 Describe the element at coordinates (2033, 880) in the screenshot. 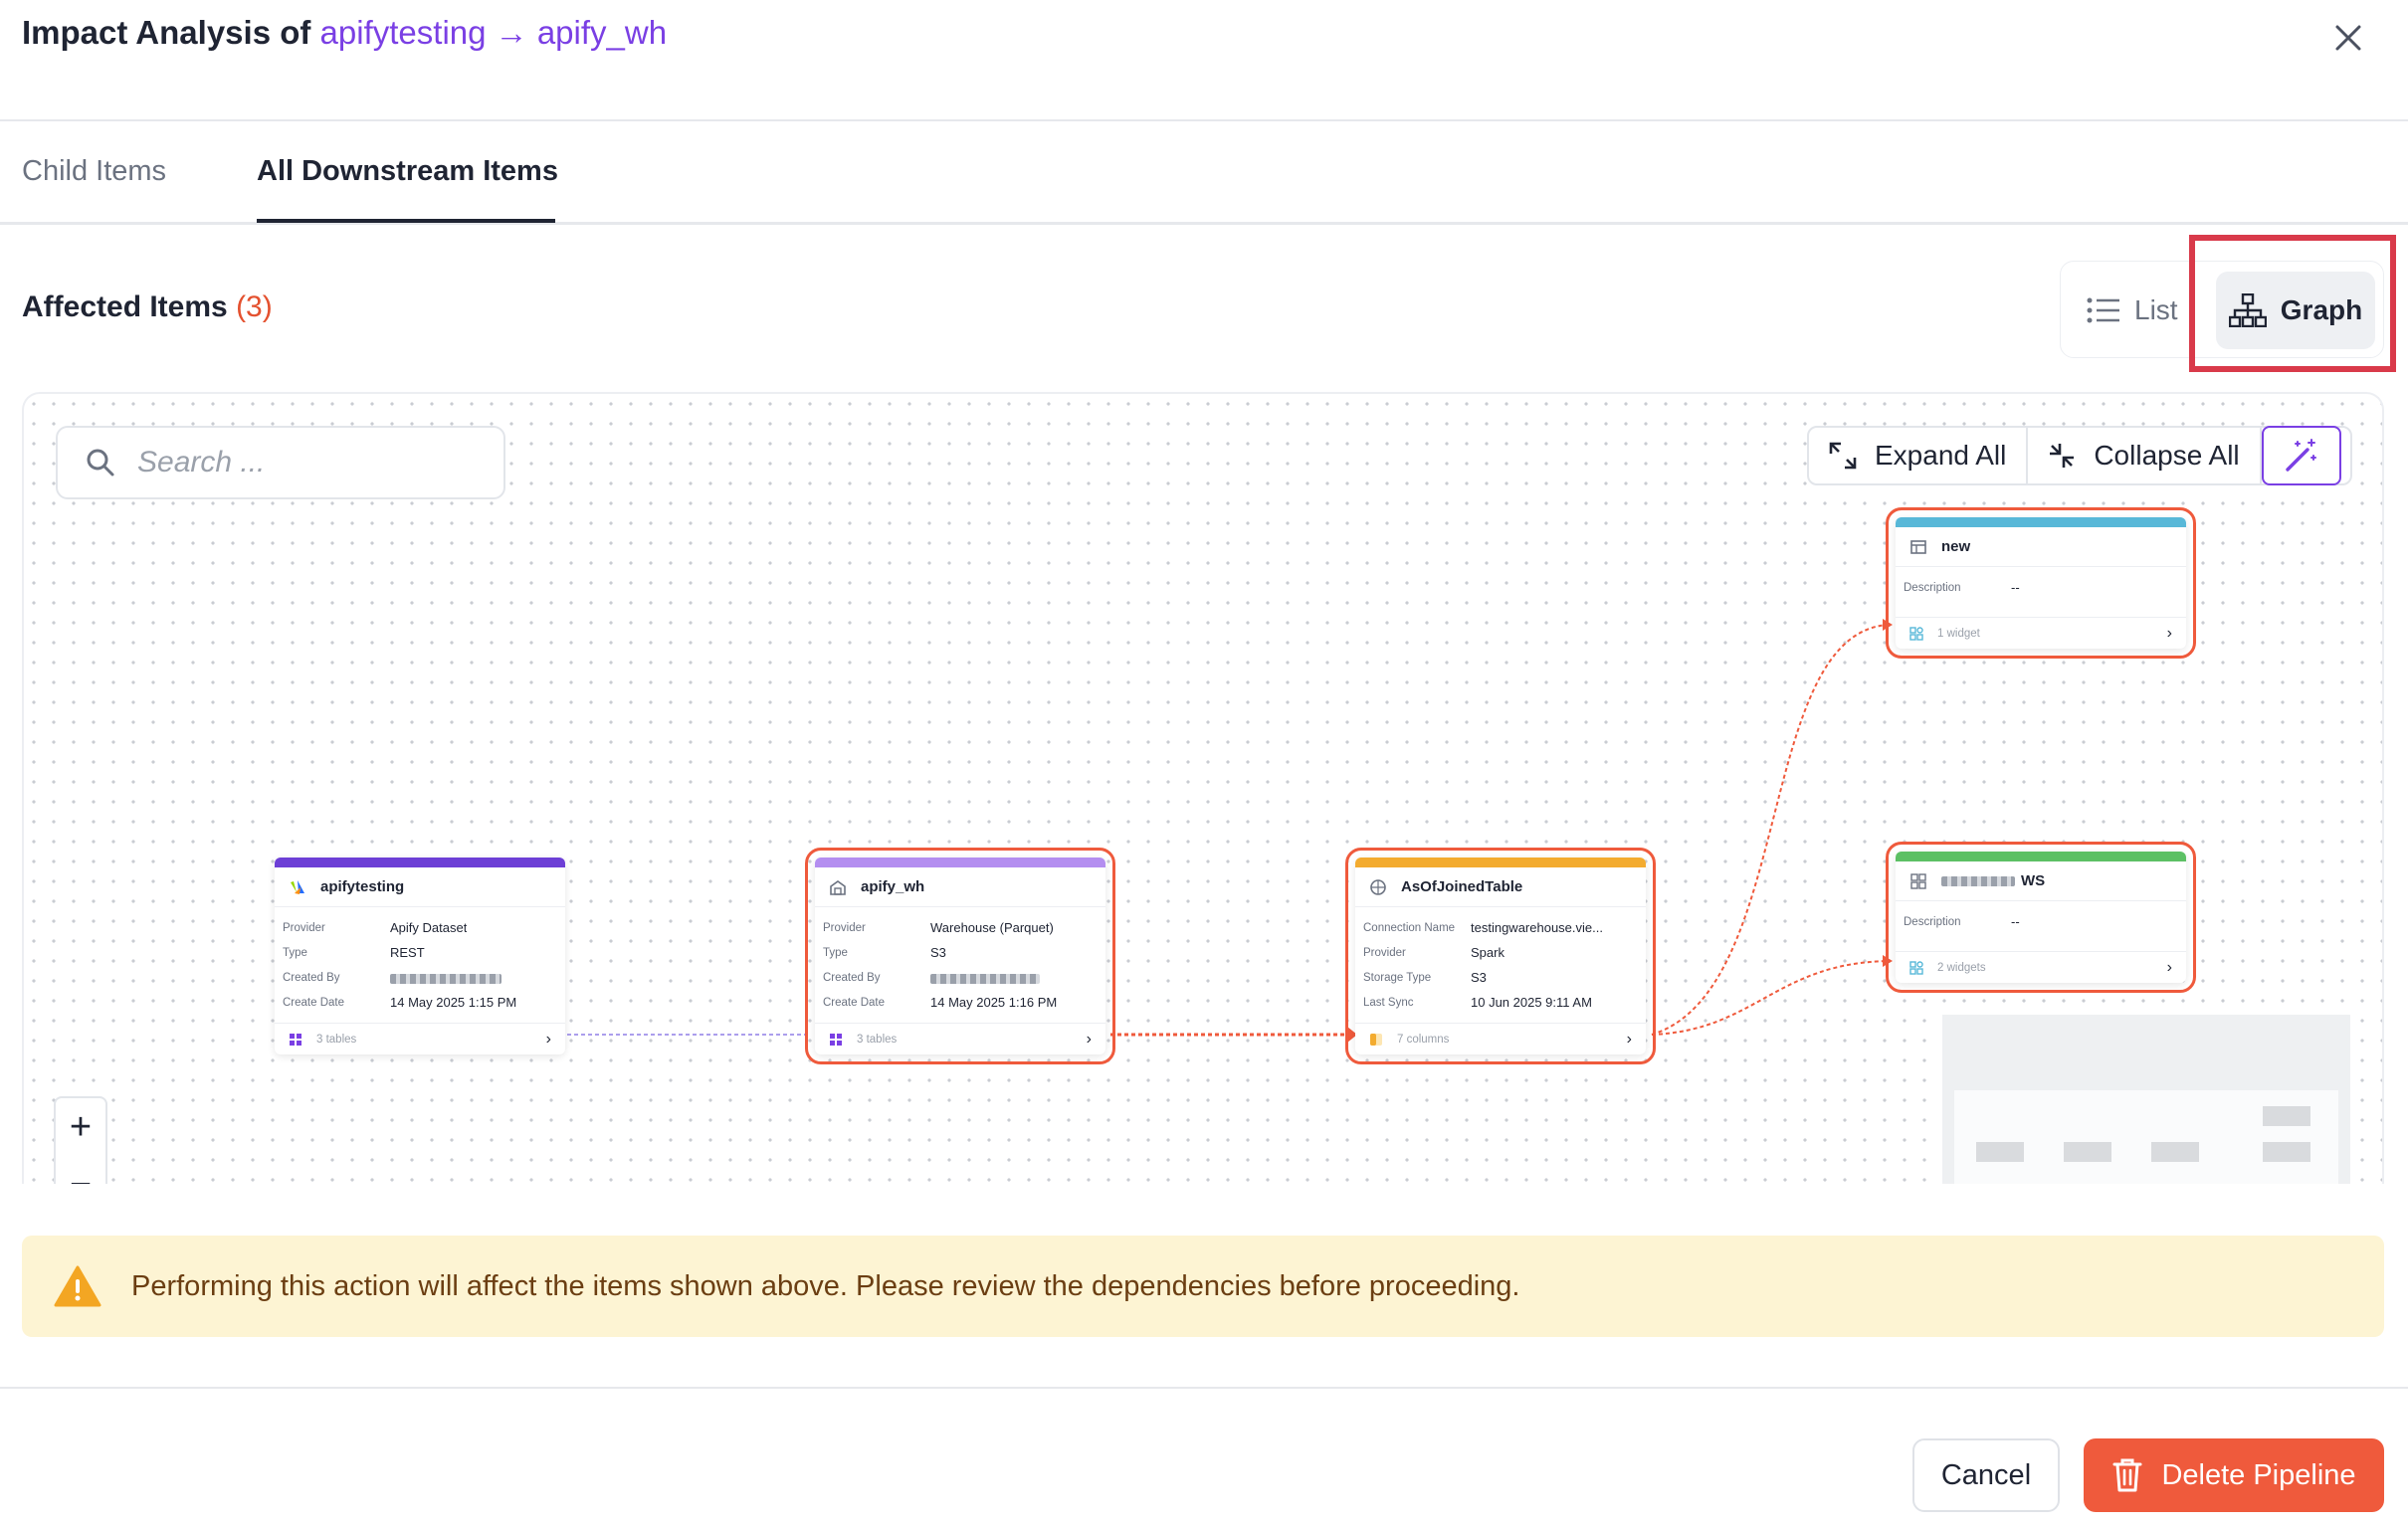

I see `node-title: WS` at that location.